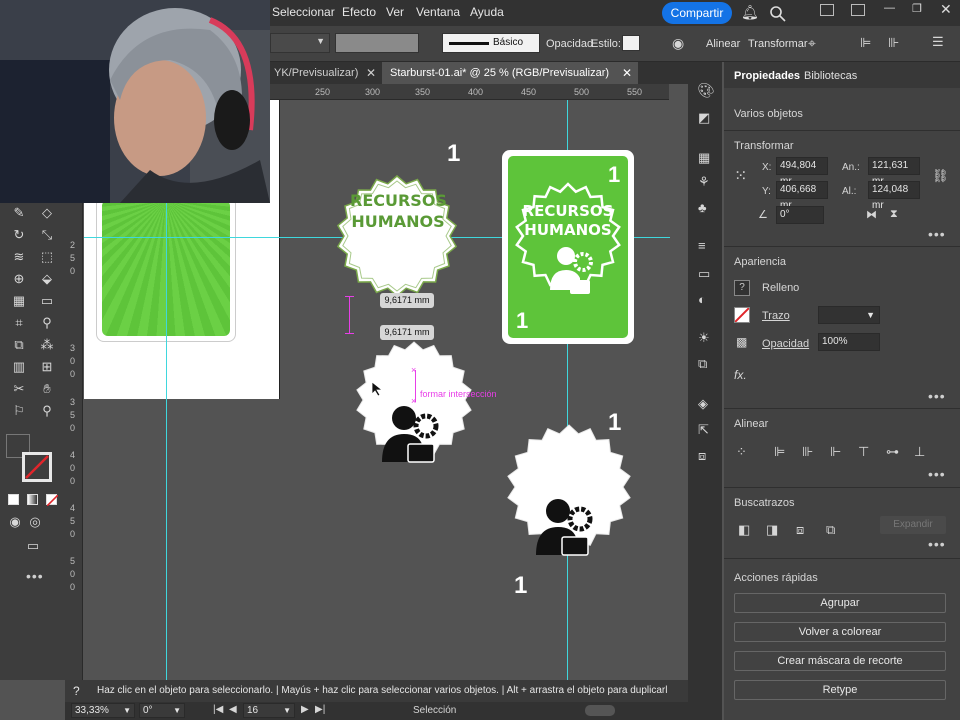 The image size is (960, 720). Describe the element at coordinates (785, 344) in the screenshot. I see `opacity-label: Opacidad` at that location.